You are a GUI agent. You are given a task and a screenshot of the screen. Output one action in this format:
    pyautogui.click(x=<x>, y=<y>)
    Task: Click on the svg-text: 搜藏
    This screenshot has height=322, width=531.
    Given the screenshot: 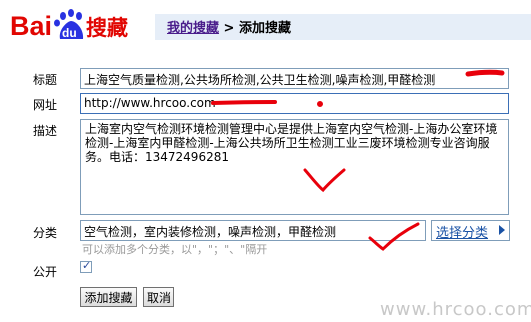 What is the action you would take?
    pyautogui.click(x=107, y=28)
    